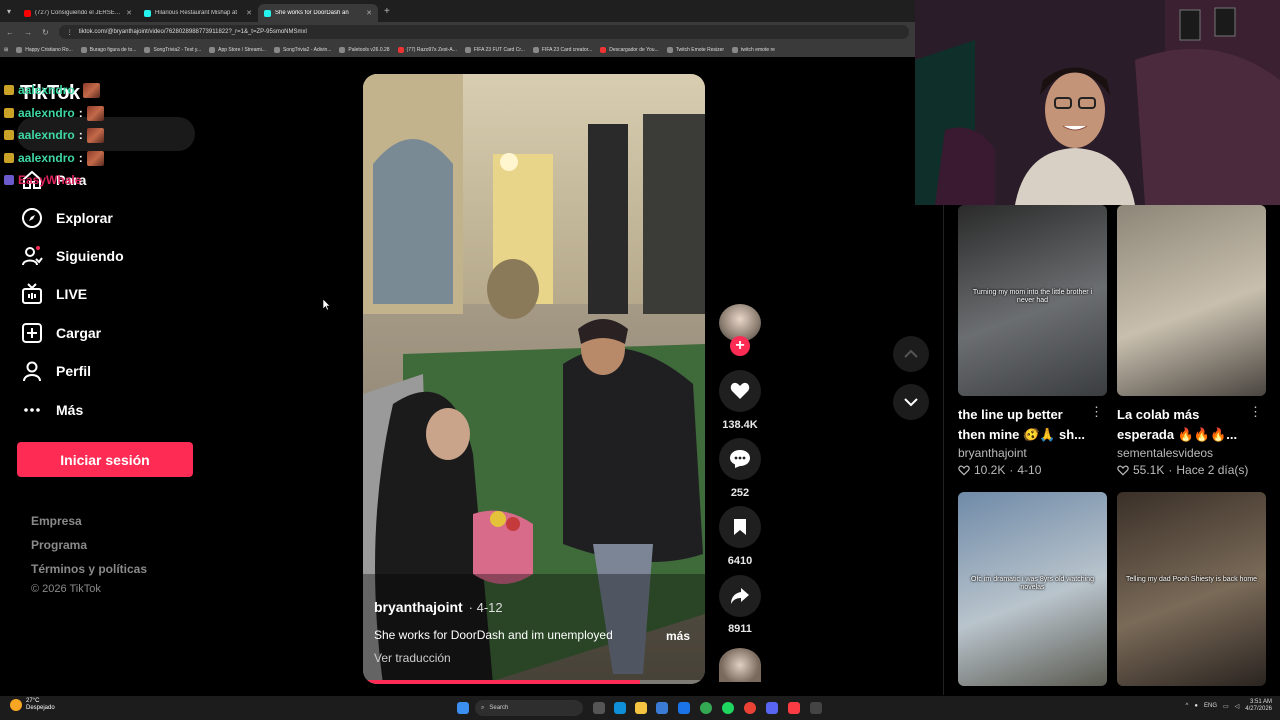 Image resolution: width=1280 pixels, height=720 pixels. Describe the element at coordinates (1032, 453) in the screenshot. I see `related-video-author: bryanthajoint` at that location.